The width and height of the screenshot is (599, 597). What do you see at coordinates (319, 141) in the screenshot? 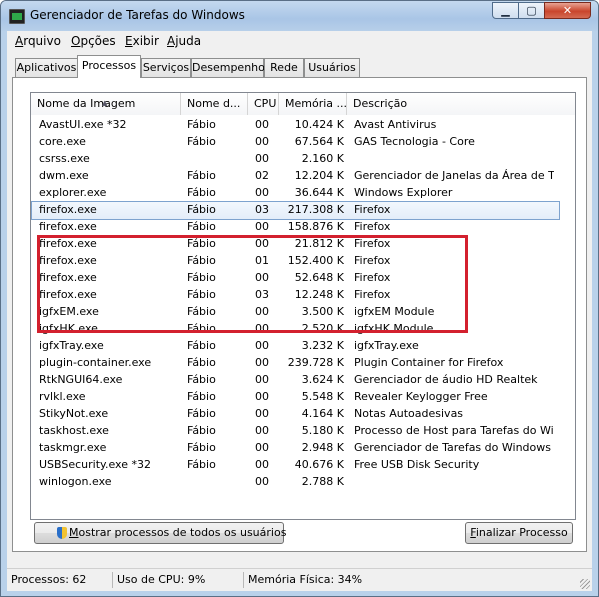
I see `process-memory: 67.564 K` at bounding box center [319, 141].